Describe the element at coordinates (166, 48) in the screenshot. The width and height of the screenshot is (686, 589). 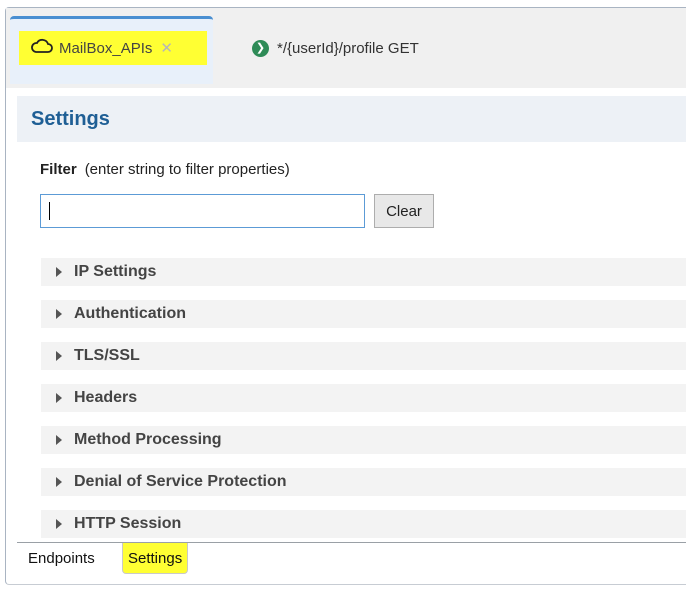
I see `close-icon: ✕` at that location.